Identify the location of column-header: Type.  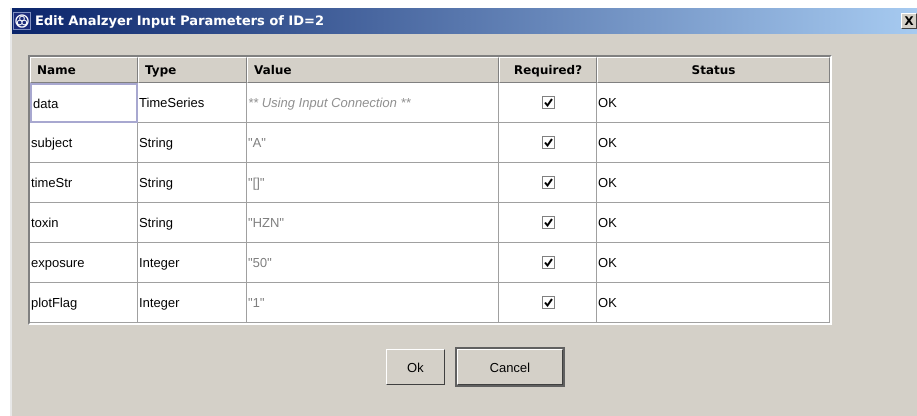
(192, 70).